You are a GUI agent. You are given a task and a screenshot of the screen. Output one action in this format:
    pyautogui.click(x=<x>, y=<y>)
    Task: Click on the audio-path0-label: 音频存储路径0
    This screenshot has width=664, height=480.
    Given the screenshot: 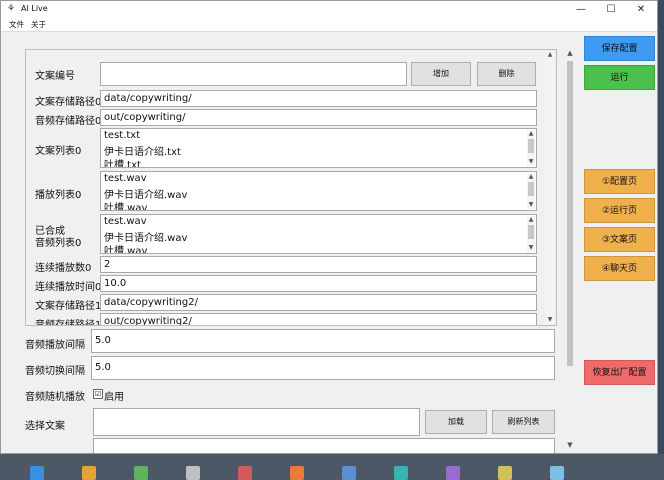 What is the action you would take?
    pyautogui.click(x=68, y=121)
    